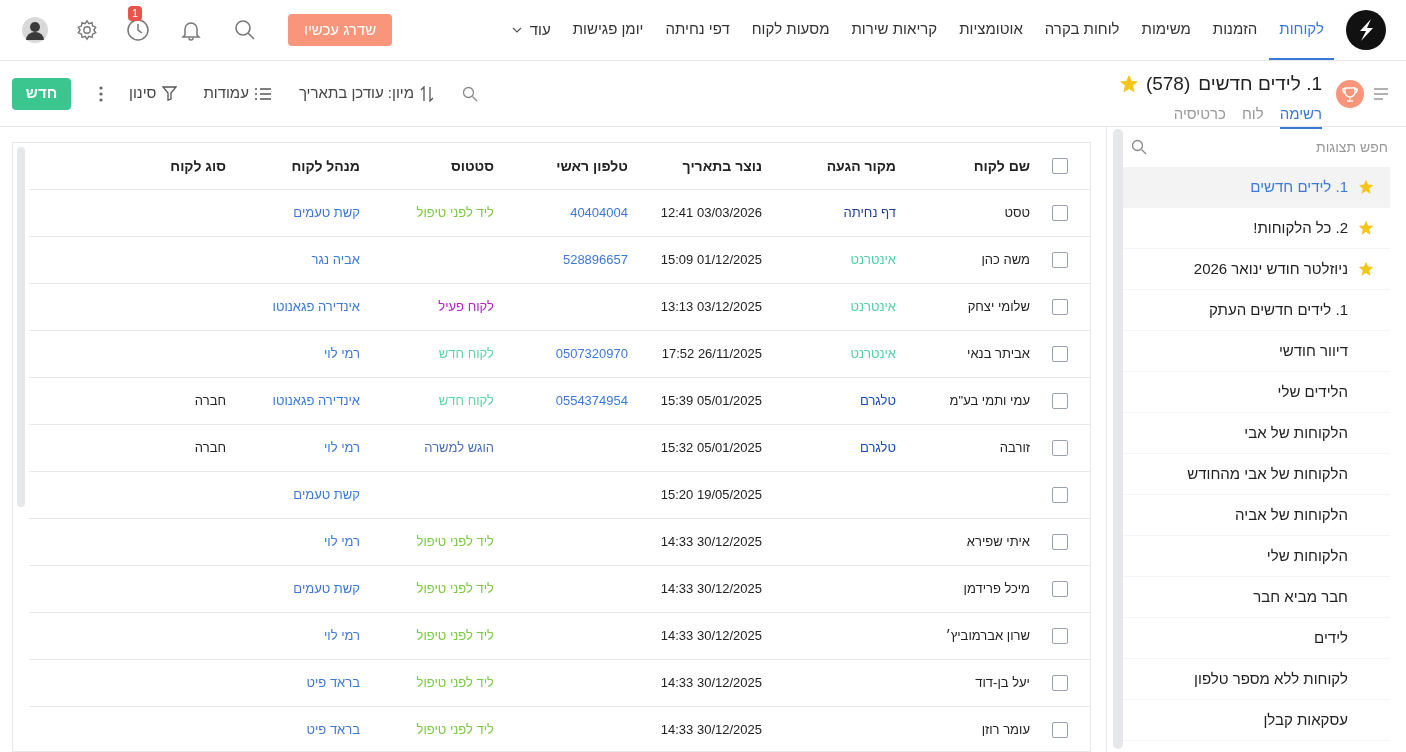 The height and width of the screenshot is (752, 1406). What do you see at coordinates (1001, 165) in the screenshot?
I see `column-header: שם לקוח` at bounding box center [1001, 165].